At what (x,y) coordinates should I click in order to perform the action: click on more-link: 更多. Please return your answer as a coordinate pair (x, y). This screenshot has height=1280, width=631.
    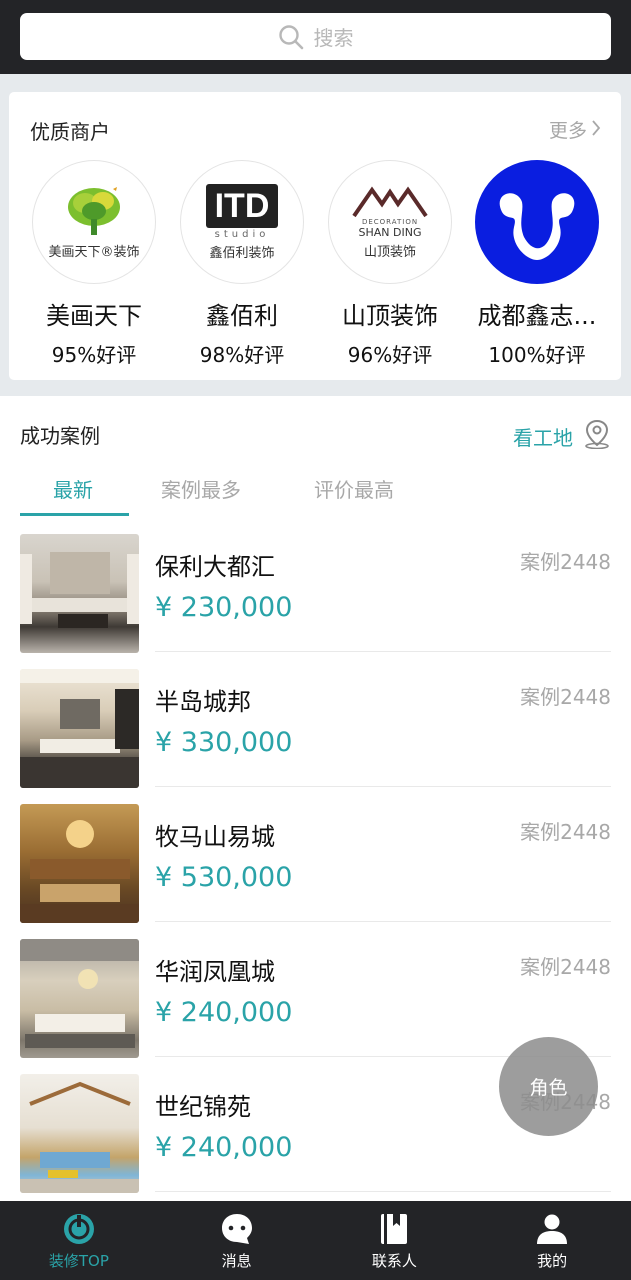
    Looking at the image, I should click on (575, 129).